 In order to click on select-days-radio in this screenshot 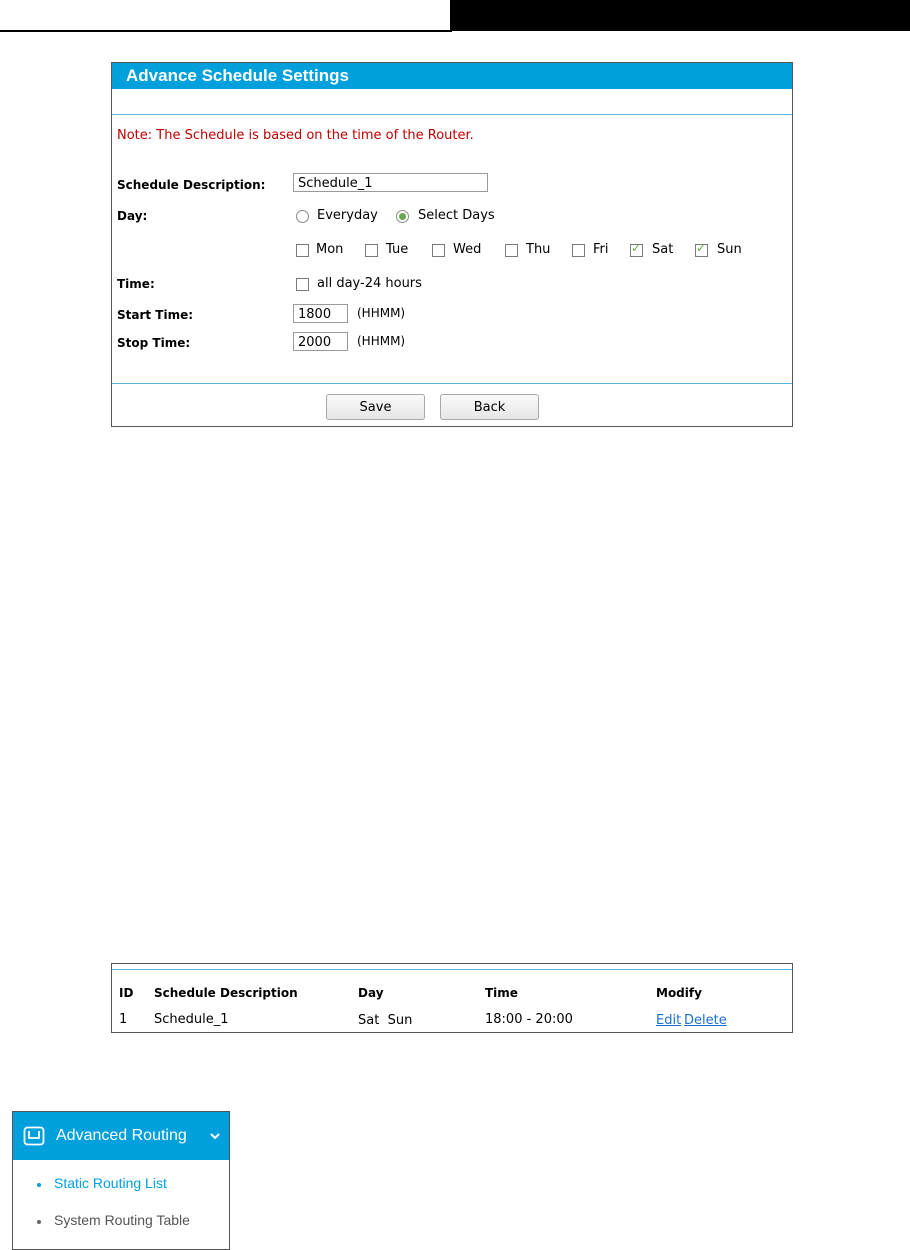, I will do `click(402, 216)`.